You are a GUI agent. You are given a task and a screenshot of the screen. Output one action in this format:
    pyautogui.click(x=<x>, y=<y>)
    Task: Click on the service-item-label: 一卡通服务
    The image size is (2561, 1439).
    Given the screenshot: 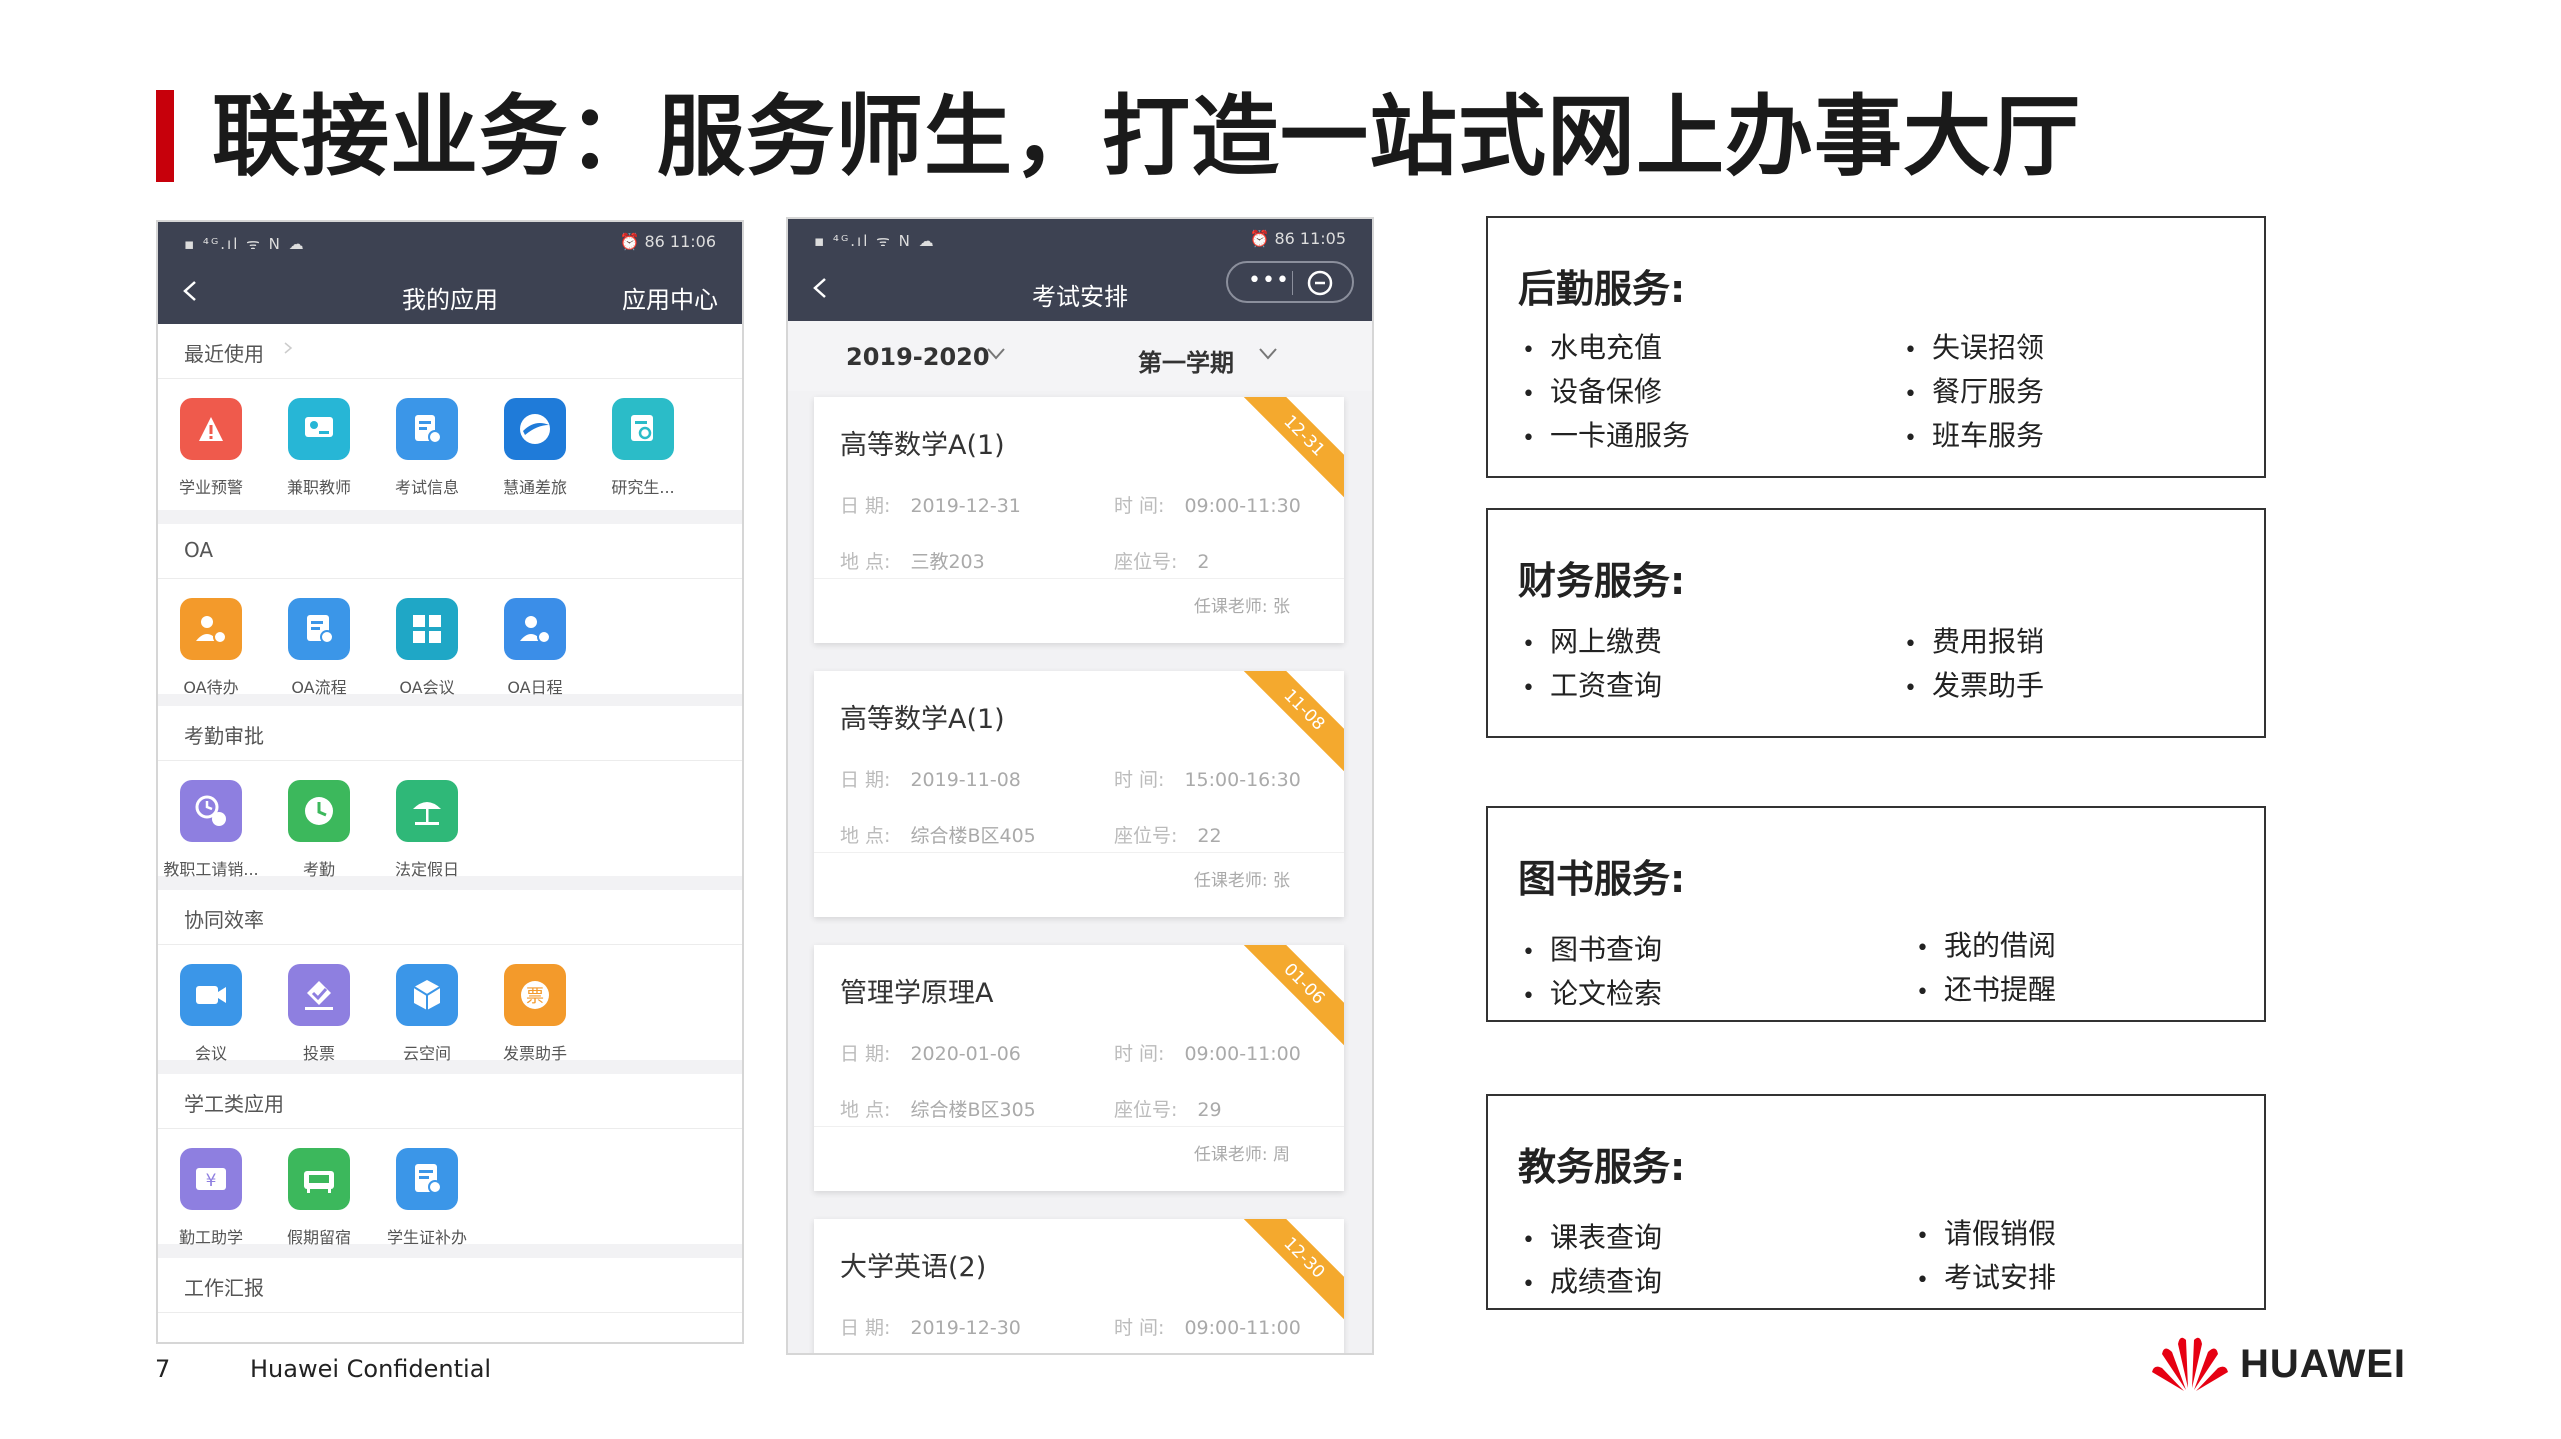 What is the action you would take?
    pyautogui.click(x=1620, y=435)
    